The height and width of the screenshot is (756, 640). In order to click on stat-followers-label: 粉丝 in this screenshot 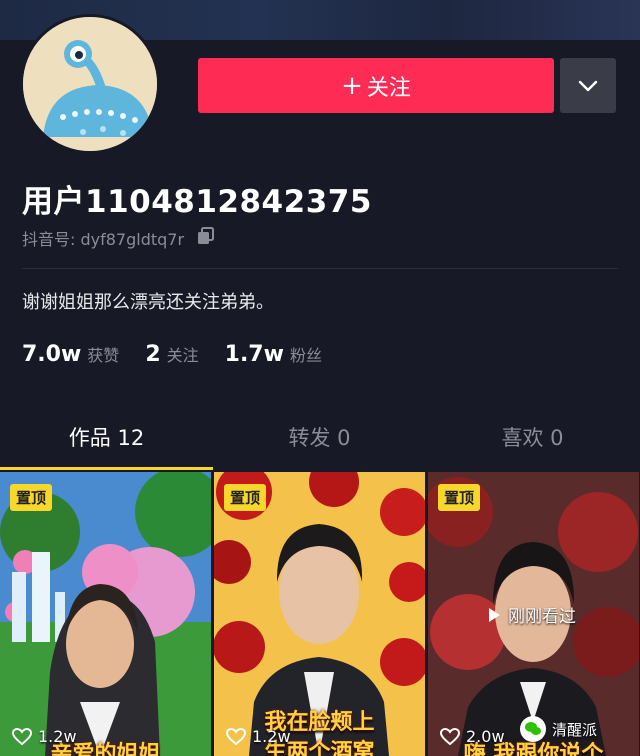, I will do `click(305, 355)`.